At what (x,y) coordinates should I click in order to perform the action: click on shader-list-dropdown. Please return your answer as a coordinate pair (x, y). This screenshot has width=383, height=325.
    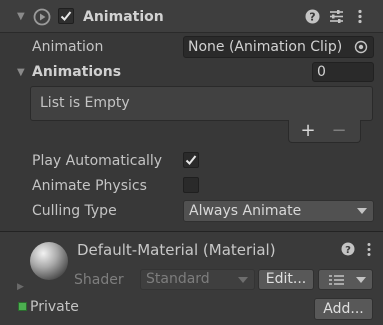
    Looking at the image, I should click on (345, 279).